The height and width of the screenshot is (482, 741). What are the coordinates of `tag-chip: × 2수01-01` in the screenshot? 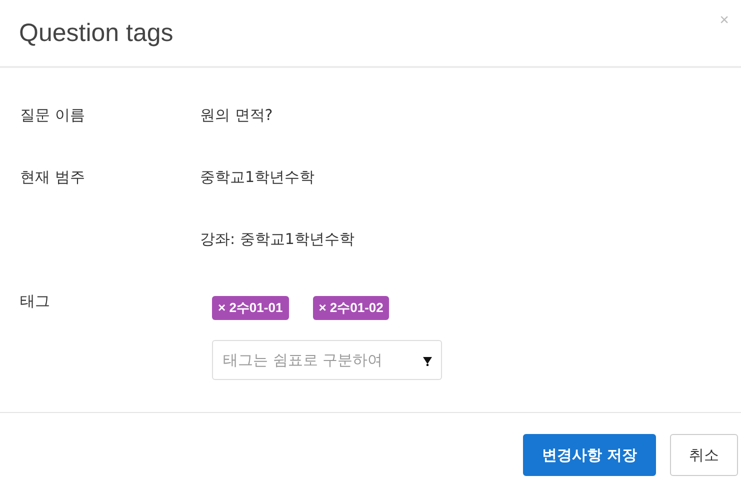 It's located at (250, 308).